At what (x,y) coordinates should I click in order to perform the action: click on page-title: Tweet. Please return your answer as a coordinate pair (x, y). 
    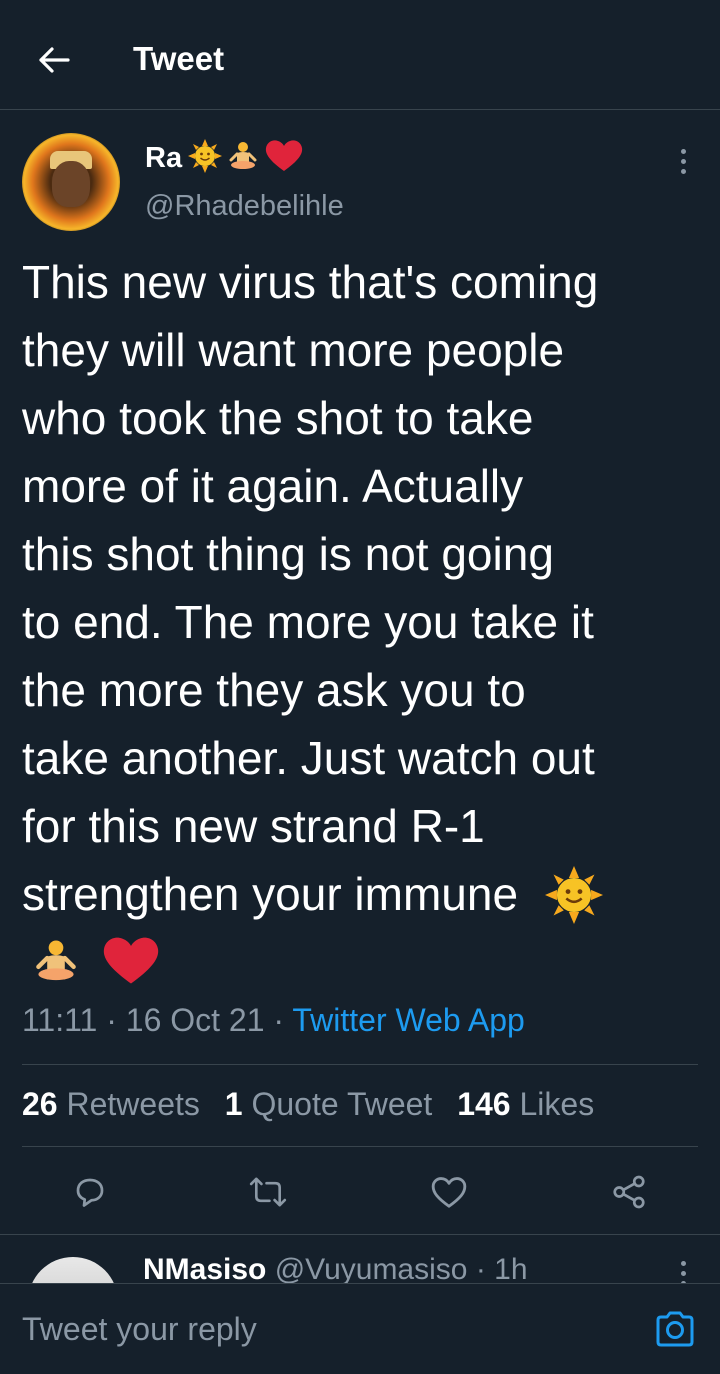
    Looking at the image, I should click on (179, 58).